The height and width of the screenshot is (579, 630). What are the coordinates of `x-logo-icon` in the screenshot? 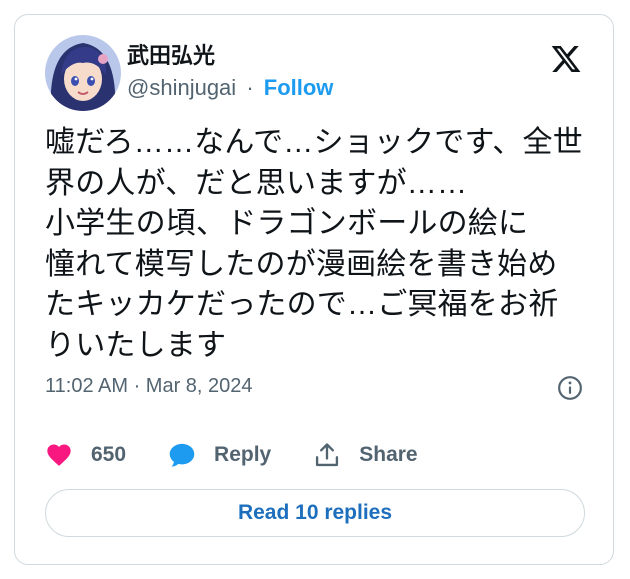 It's located at (566, 59).